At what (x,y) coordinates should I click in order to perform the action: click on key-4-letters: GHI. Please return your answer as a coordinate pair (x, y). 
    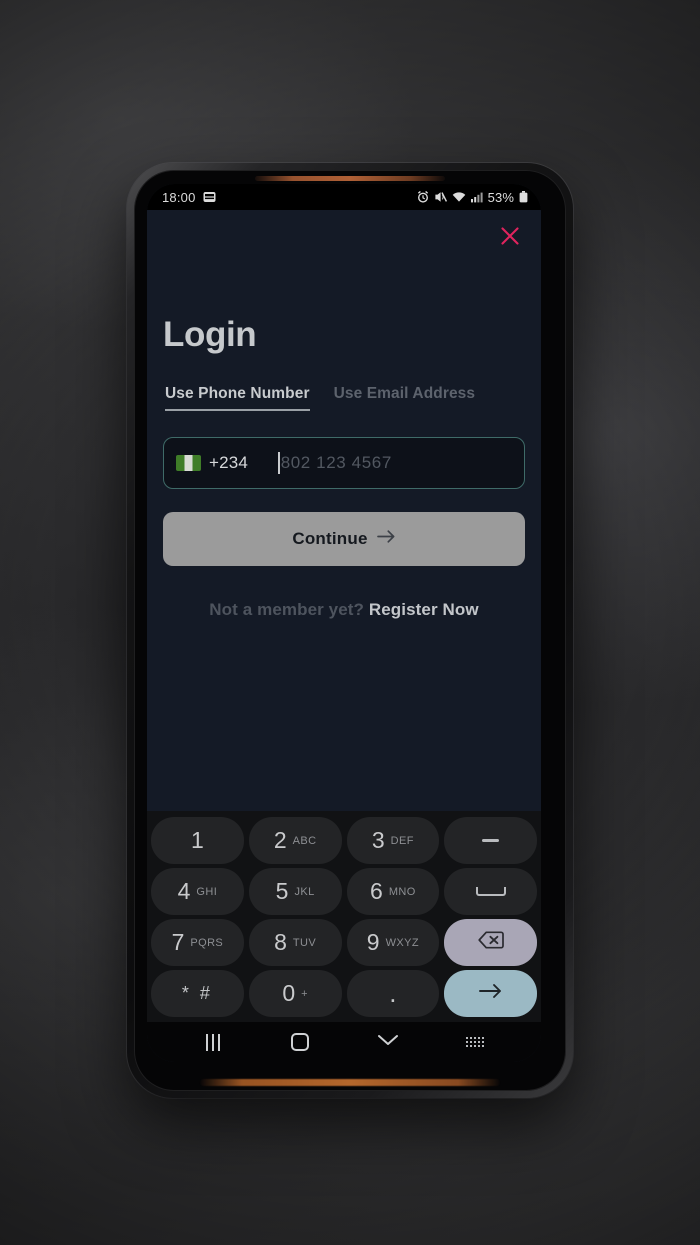
    Looking at the image, I should click on (207, 891).